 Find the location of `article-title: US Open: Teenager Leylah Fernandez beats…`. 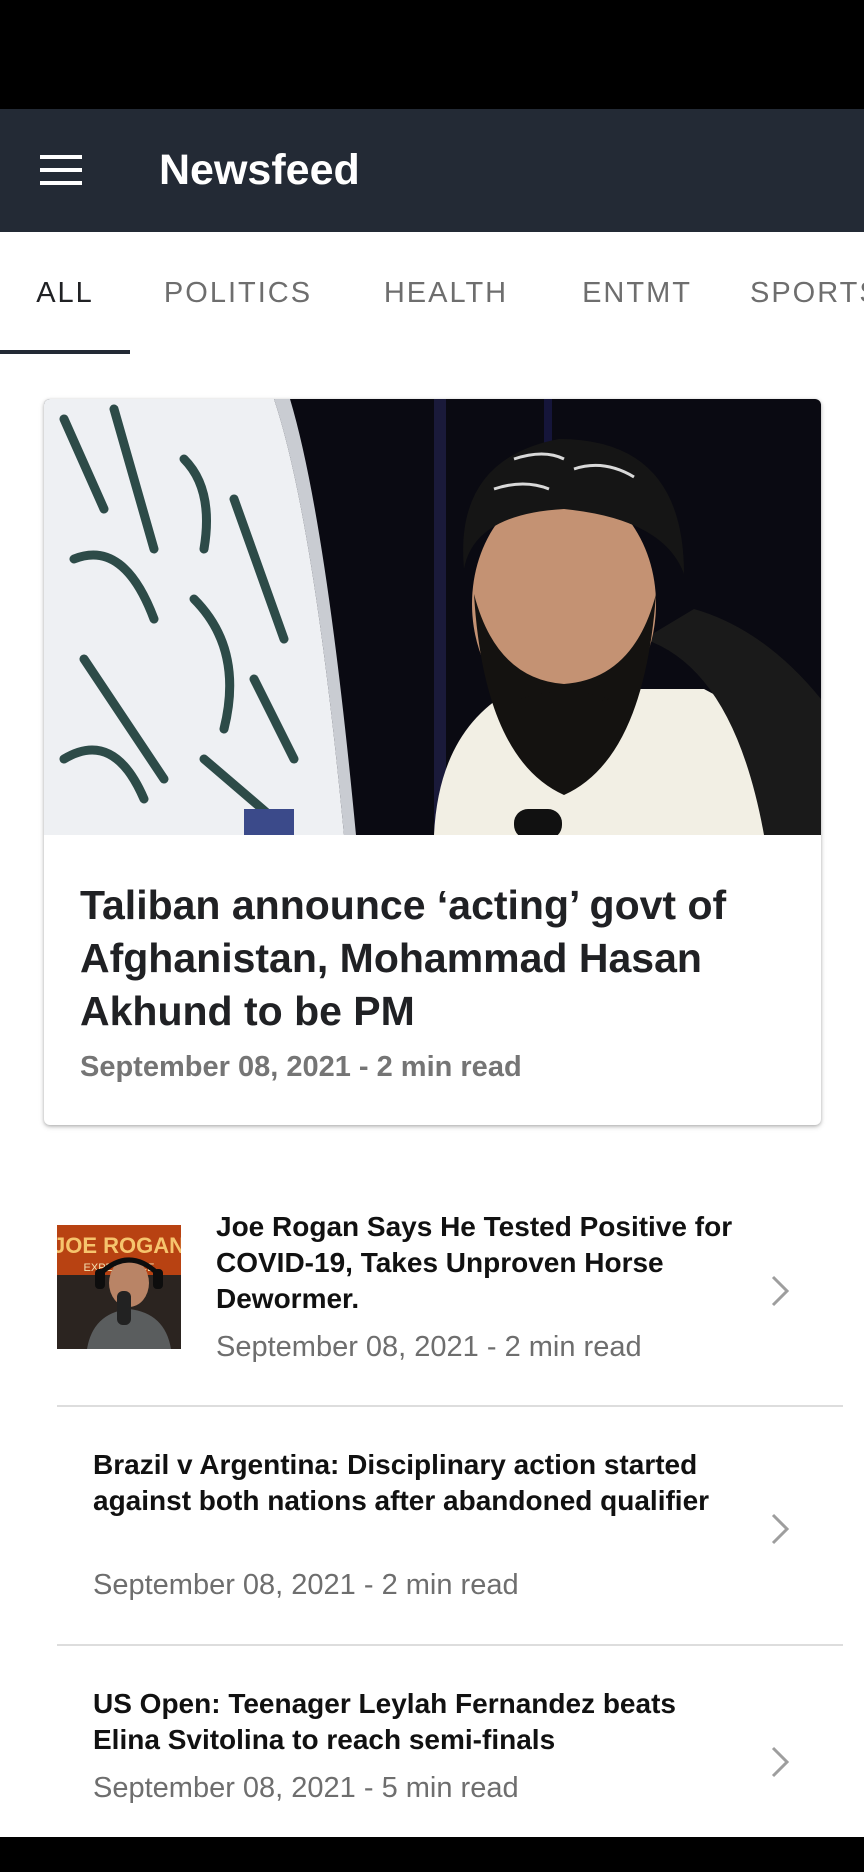

article-title: US Open: Teenager Leylah Fernandez beats… is located at coordinates (384, 1721).